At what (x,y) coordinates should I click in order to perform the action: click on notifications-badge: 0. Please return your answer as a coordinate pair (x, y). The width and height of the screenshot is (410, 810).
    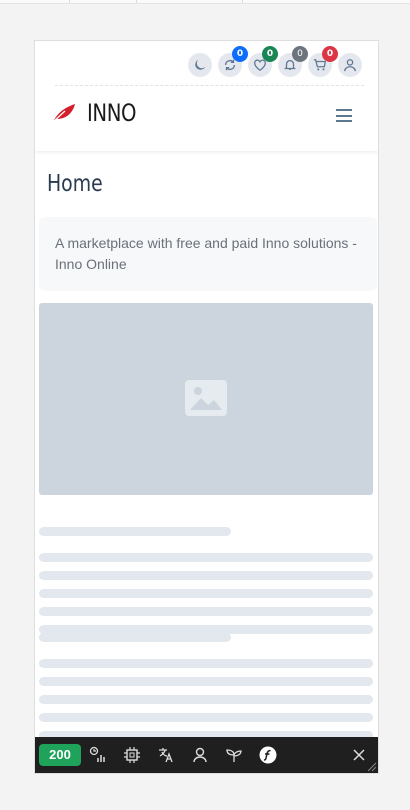
    Looking at the image, I should click on (300, 54).